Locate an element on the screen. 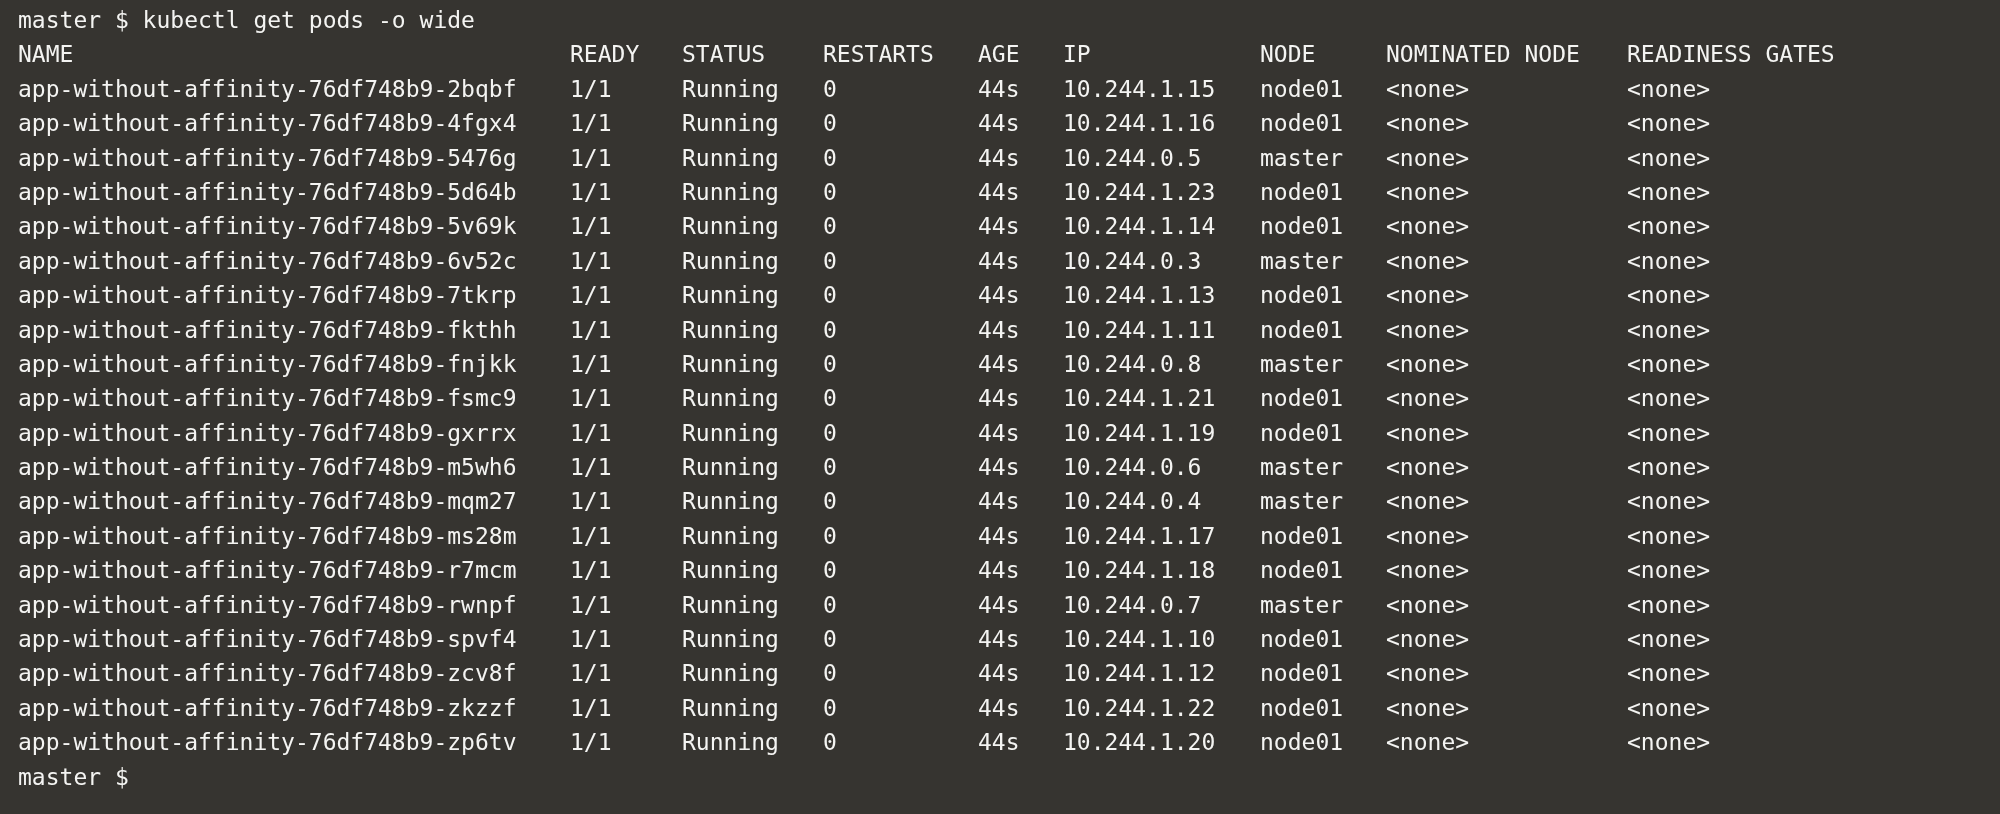 The width and height of the screenshot is (2000, 814). column-header: NAME is located at coordinates (46, 55).